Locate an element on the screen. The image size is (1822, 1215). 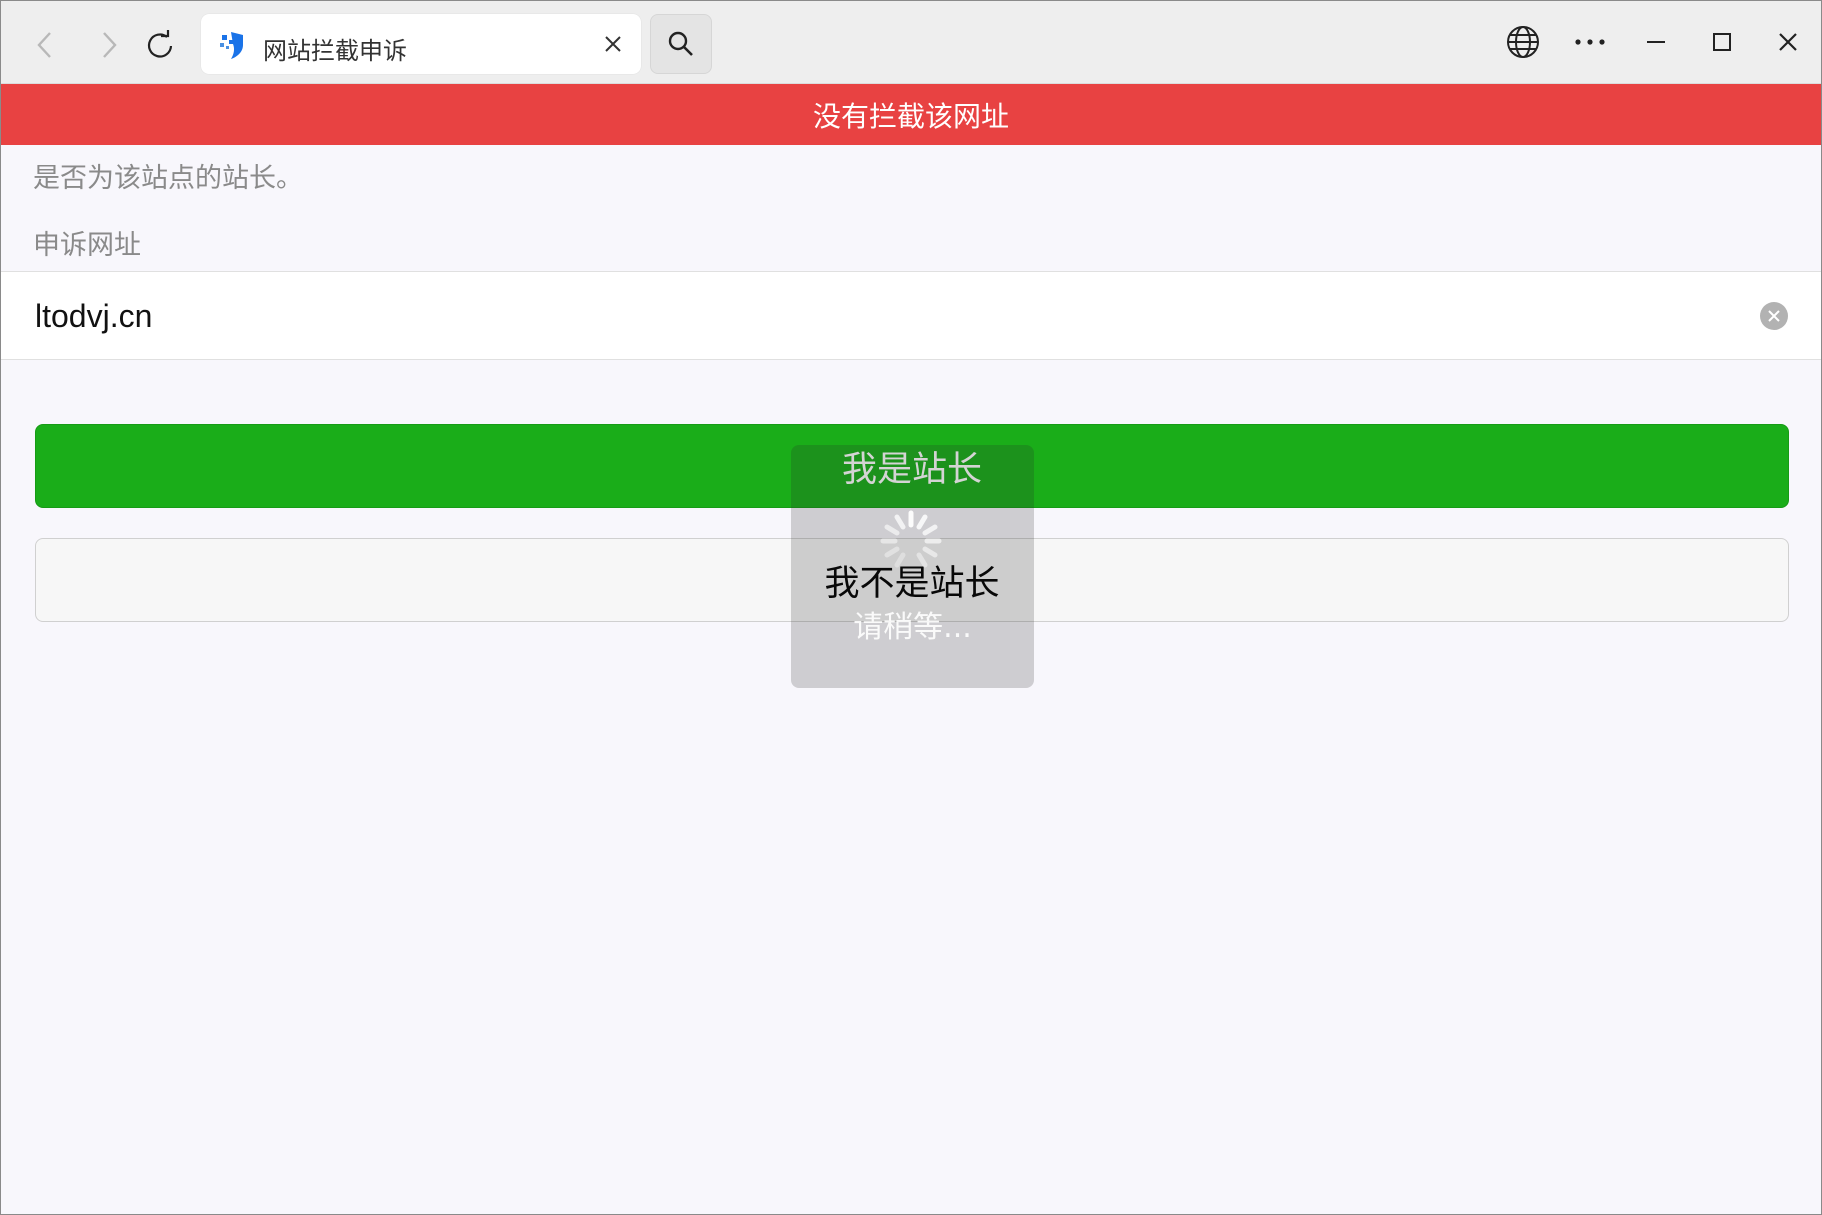
maximize-icon is located at coordinates (1722, 42).